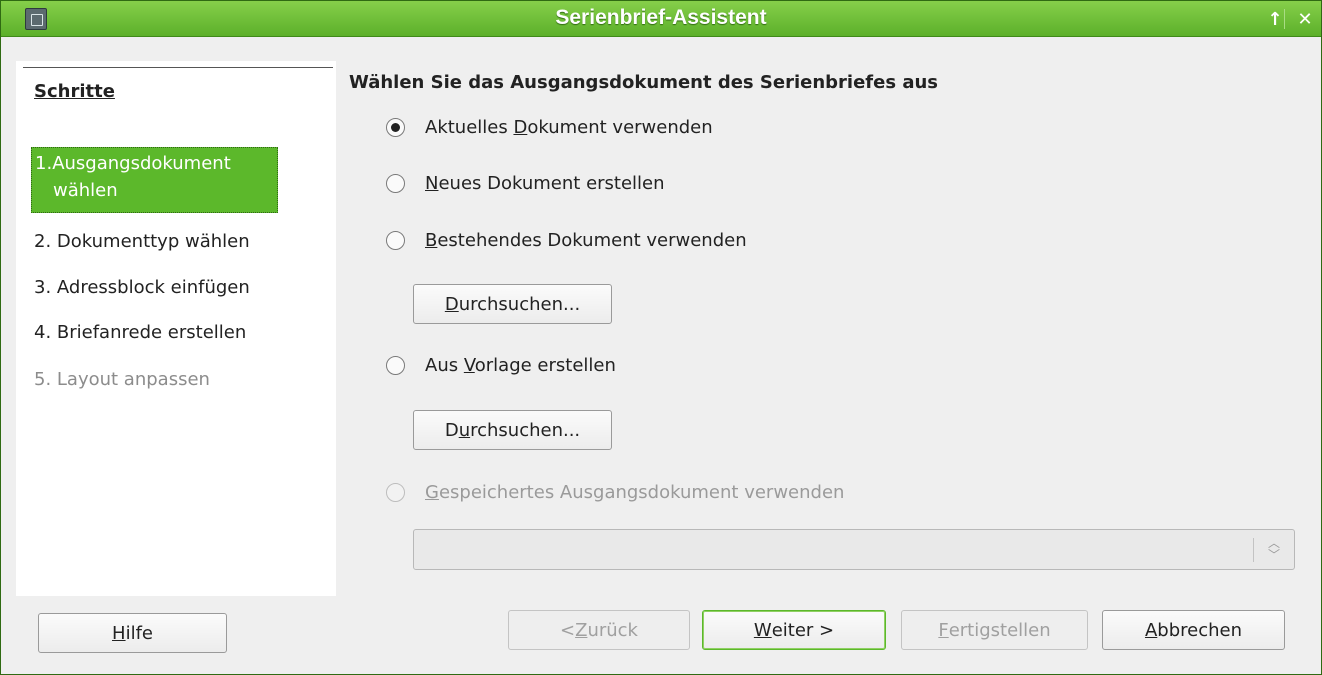 Image resolution: width=1322 pixels, height=675 pixels. I want to click on radio-label: Aus Vorlage erstellen, so click(520, 365).